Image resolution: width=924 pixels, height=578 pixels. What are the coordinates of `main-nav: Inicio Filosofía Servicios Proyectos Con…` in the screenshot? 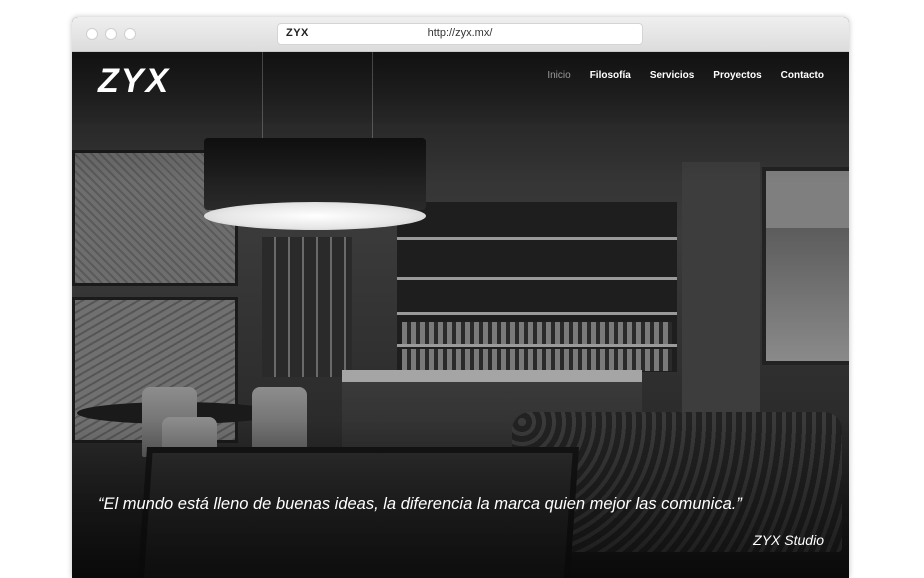 It's located at (685, 75).